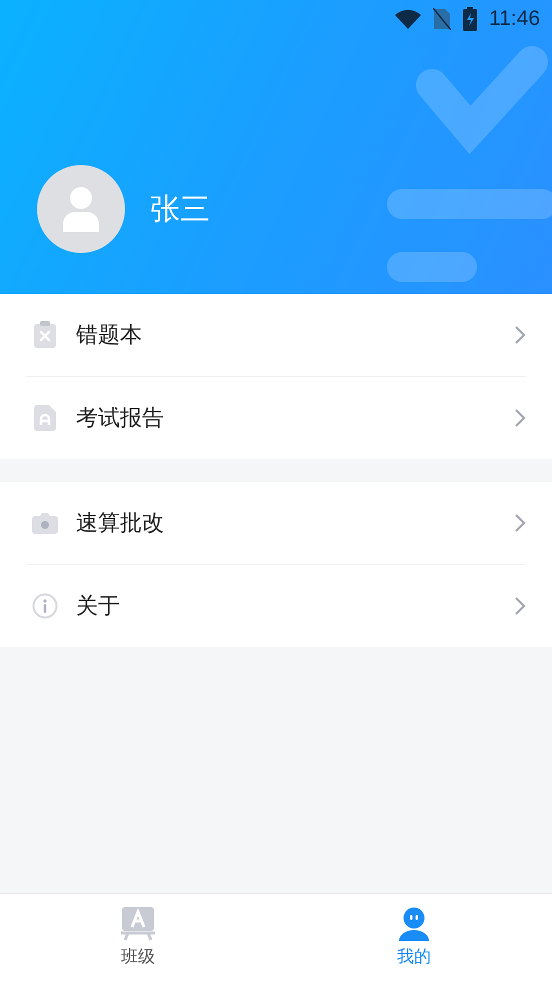 Image resolution: width=552 pixels, height=981 pixels. What do you see at coordinates (276, 335) in the screenshot?
I see `menu-item: 错题本` at bounding box center [276, 335].